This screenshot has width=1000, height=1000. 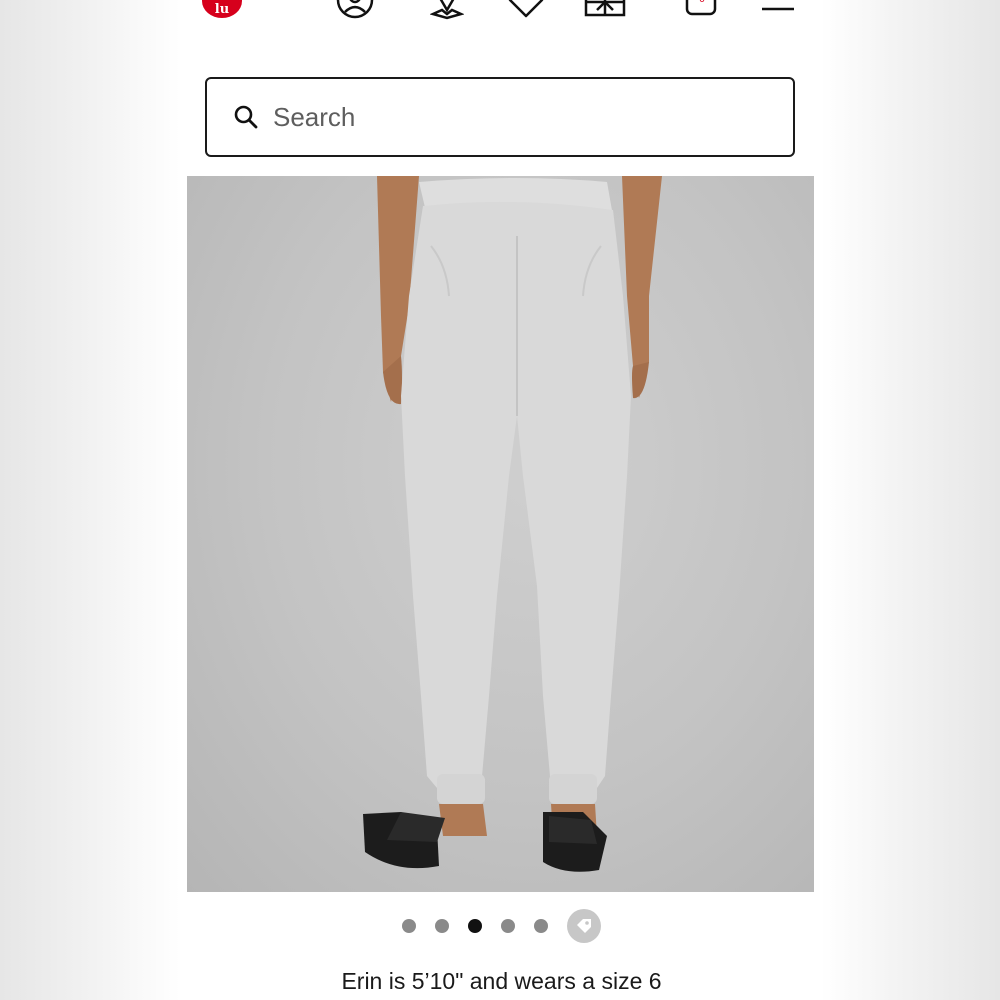 I want to click on search-input, so click(x=513, y=117).